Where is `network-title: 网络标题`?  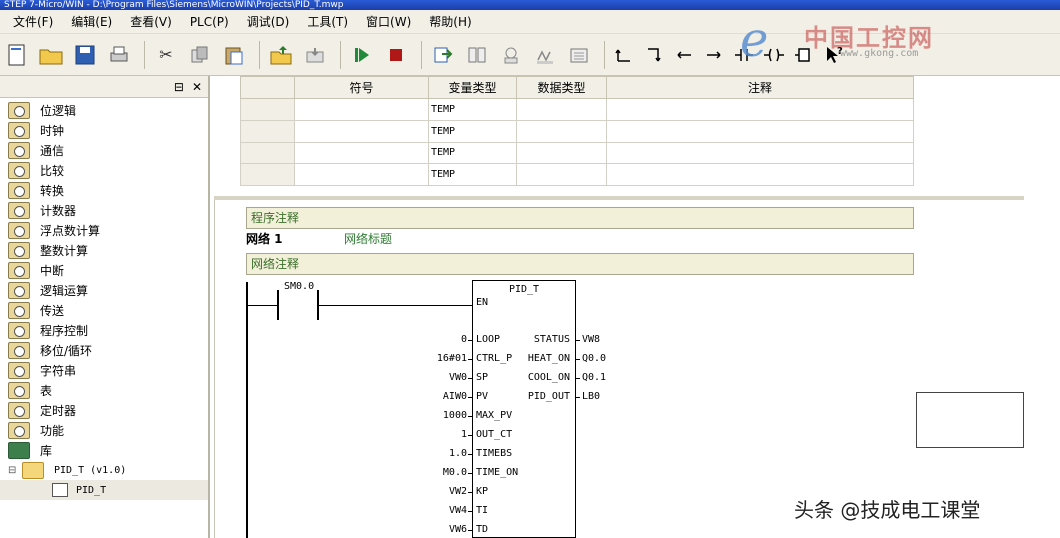
network-title: 网络标题 is located at coordinates (368, 238).